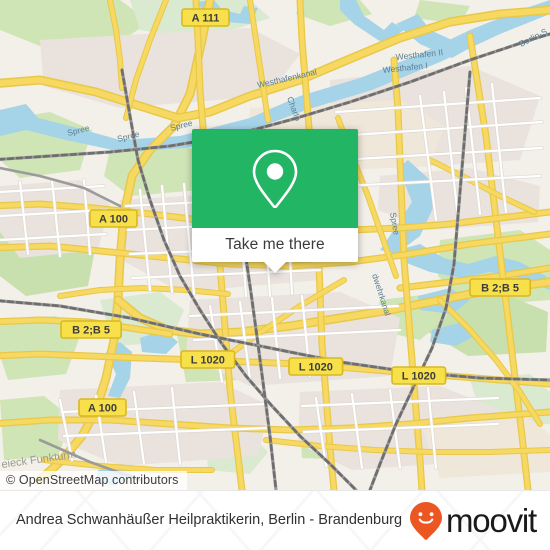 This screenshot has width=550, height=550. What do you see at coordinates (491, 520) in the screenshot?
I see `moovit-wordmark: moovit` at bounding box center [491, 520].